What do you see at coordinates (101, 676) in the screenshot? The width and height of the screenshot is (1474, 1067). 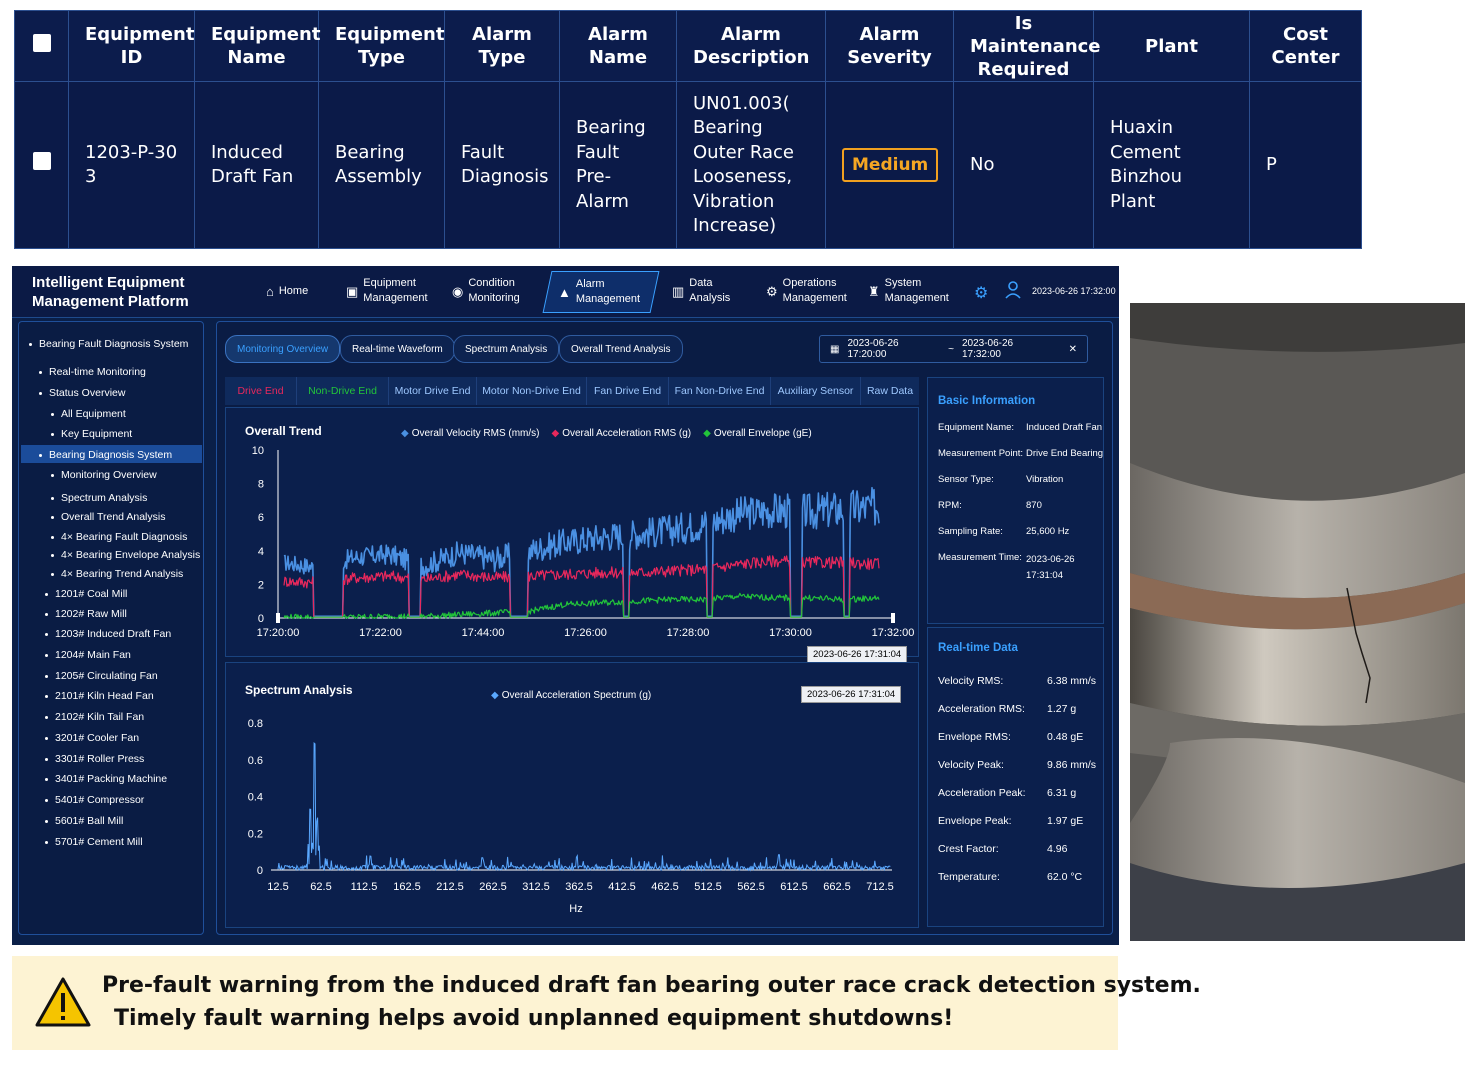 I see `sidebar-item: 1205# Circulating Fan` at bounding box center [101, 676].